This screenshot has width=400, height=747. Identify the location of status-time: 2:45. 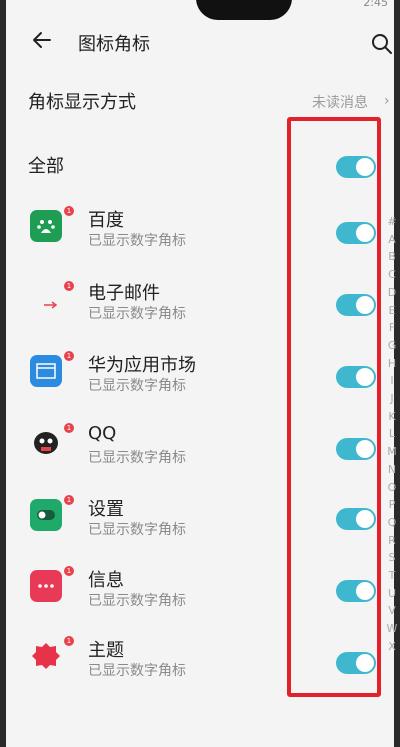
(375, 4).